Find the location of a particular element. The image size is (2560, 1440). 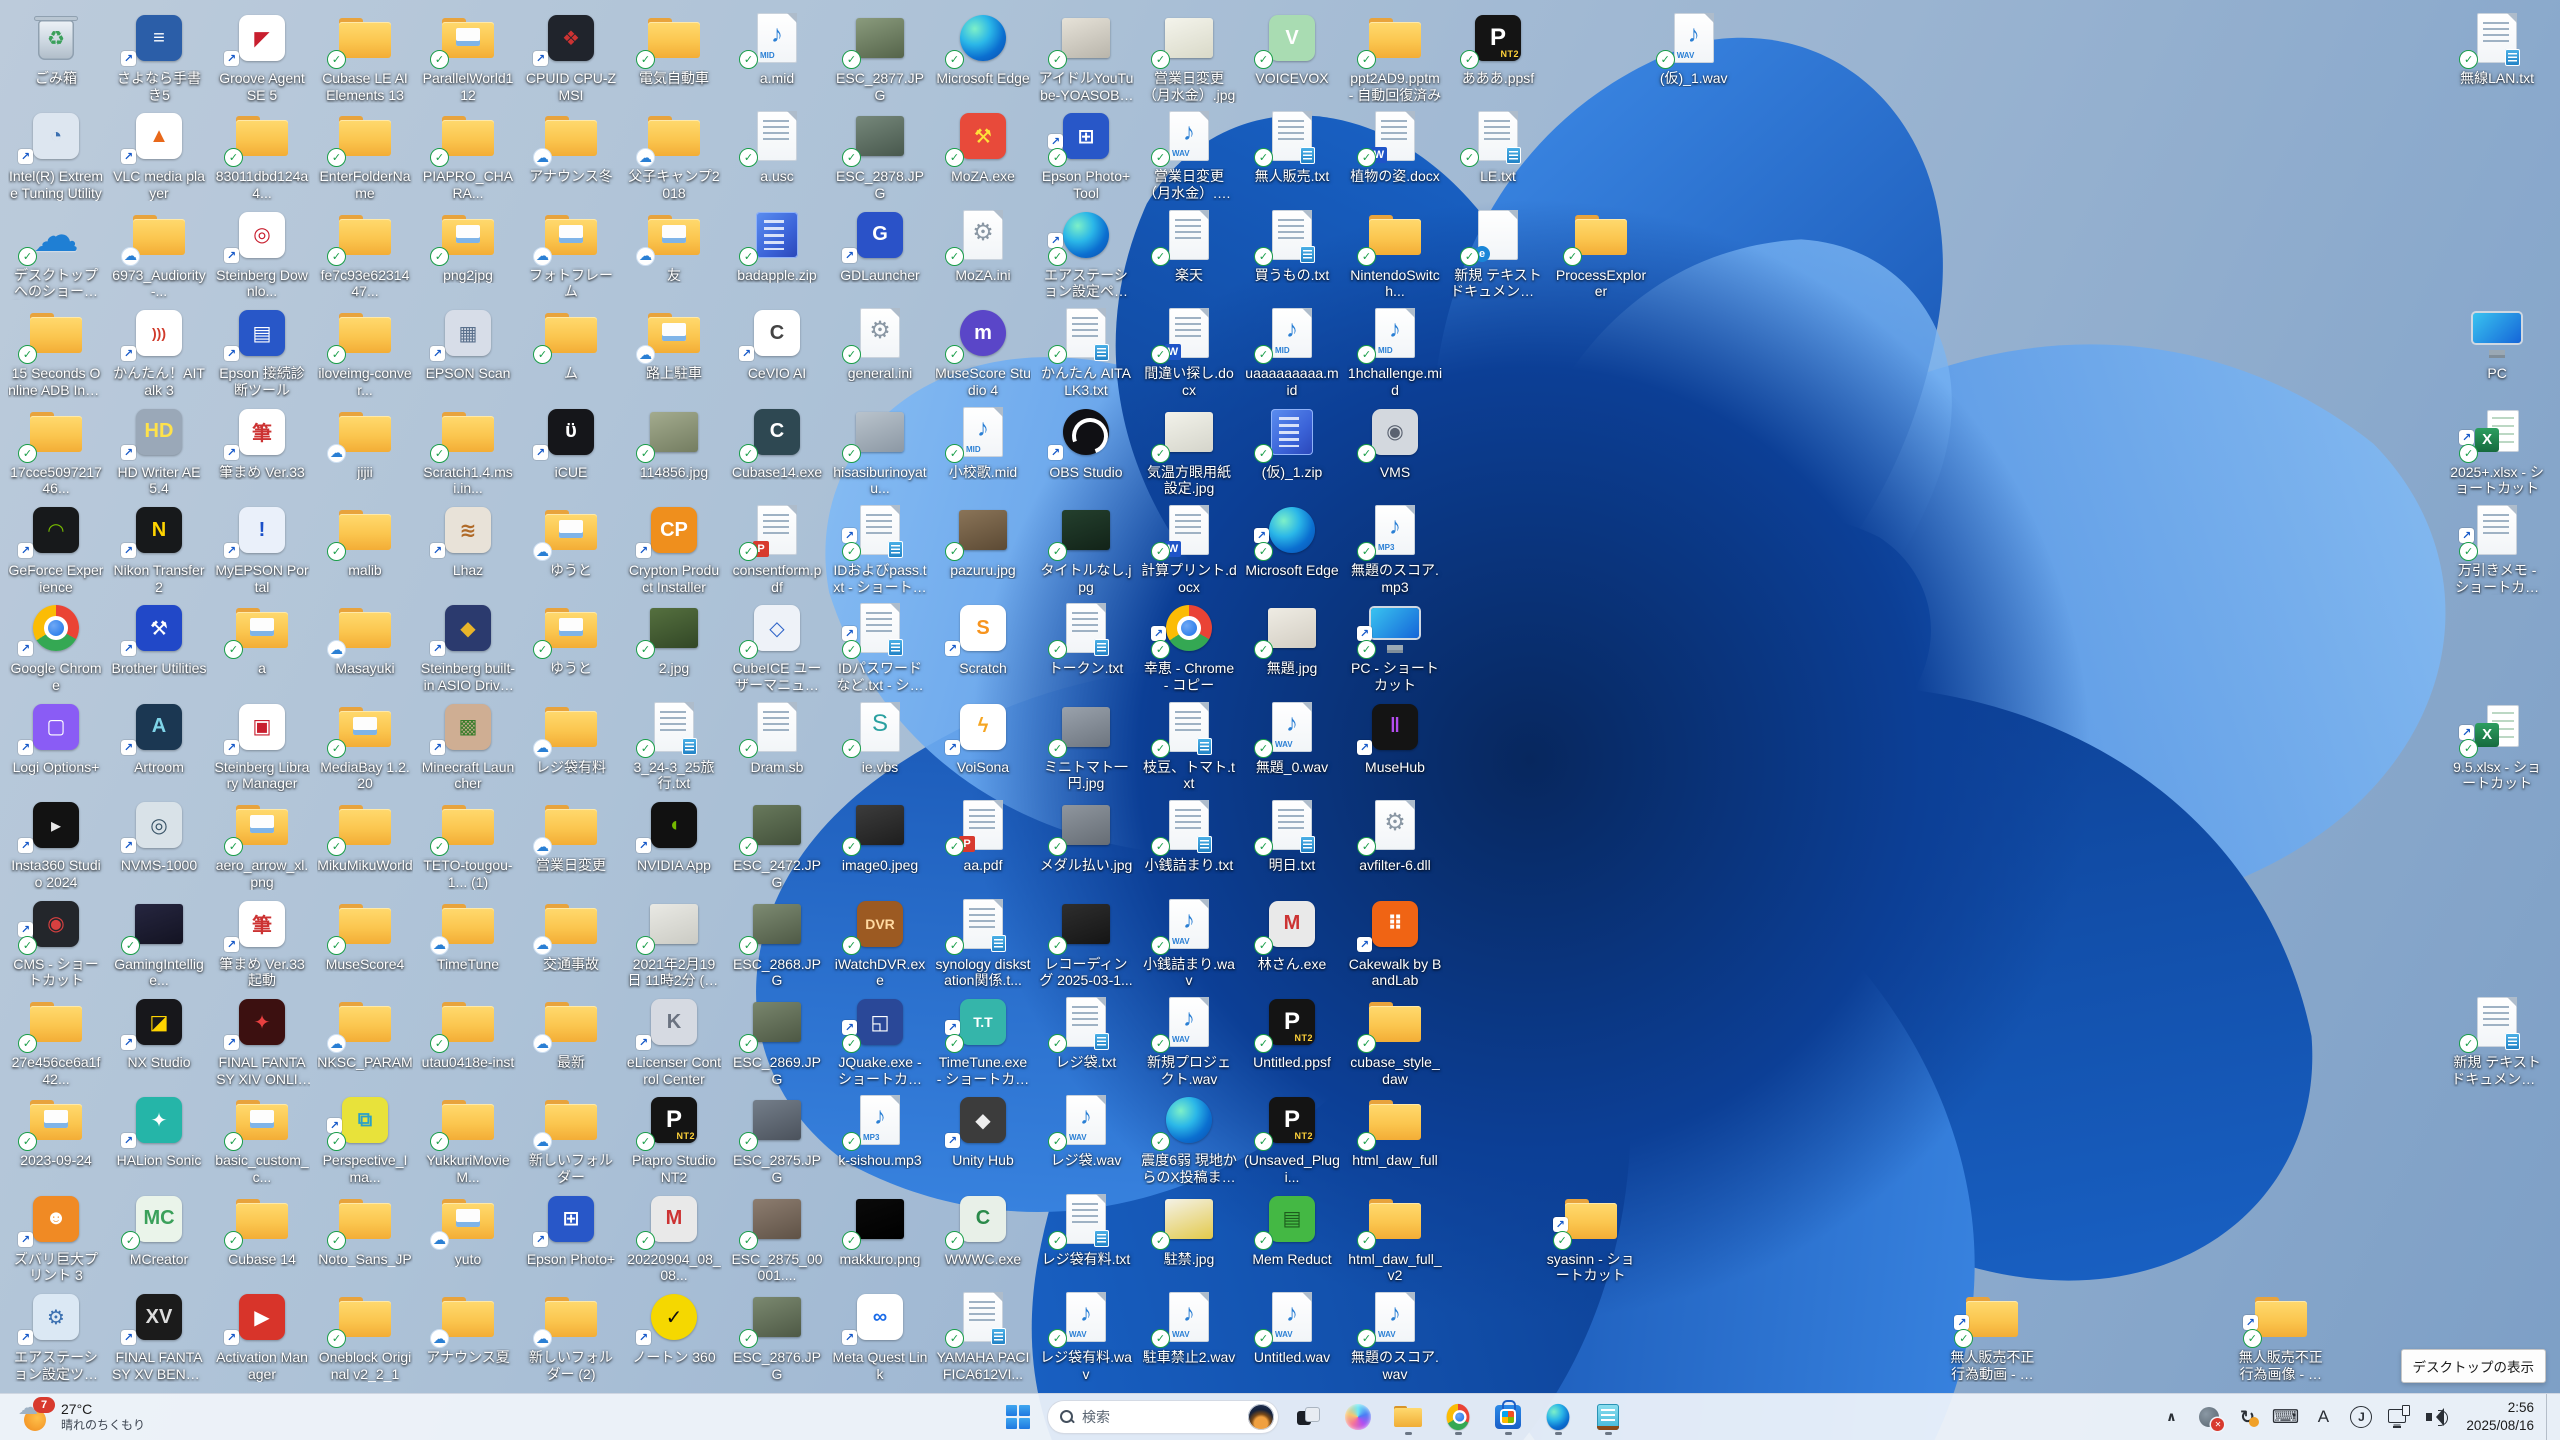

desktop-icon: G ↗ GDLauncher is located at coordinates (880, 246).